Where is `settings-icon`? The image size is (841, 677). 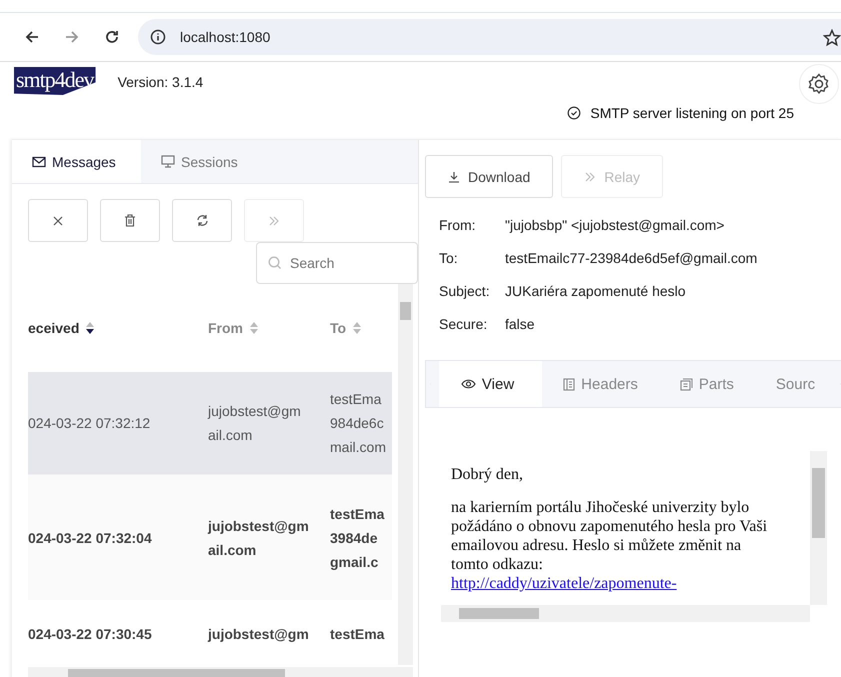 settings-icon is located at coordinates (819, 84).